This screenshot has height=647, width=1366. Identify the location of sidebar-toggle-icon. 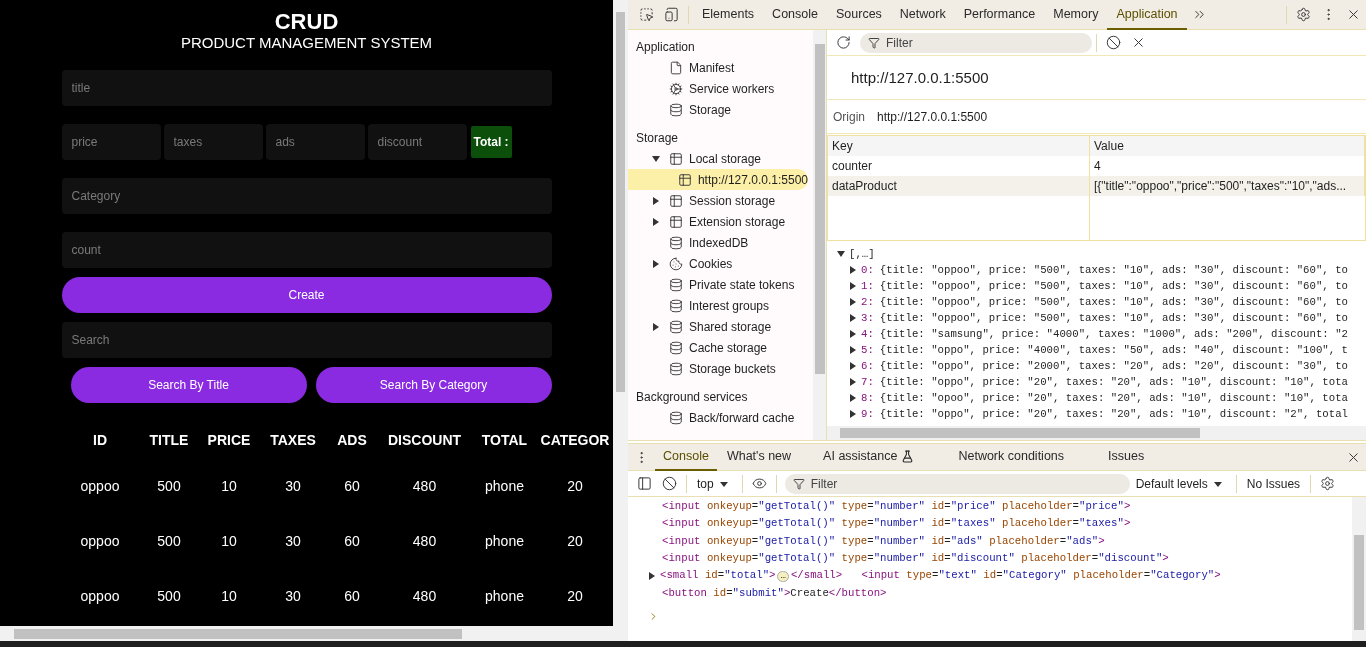
(644, 483).